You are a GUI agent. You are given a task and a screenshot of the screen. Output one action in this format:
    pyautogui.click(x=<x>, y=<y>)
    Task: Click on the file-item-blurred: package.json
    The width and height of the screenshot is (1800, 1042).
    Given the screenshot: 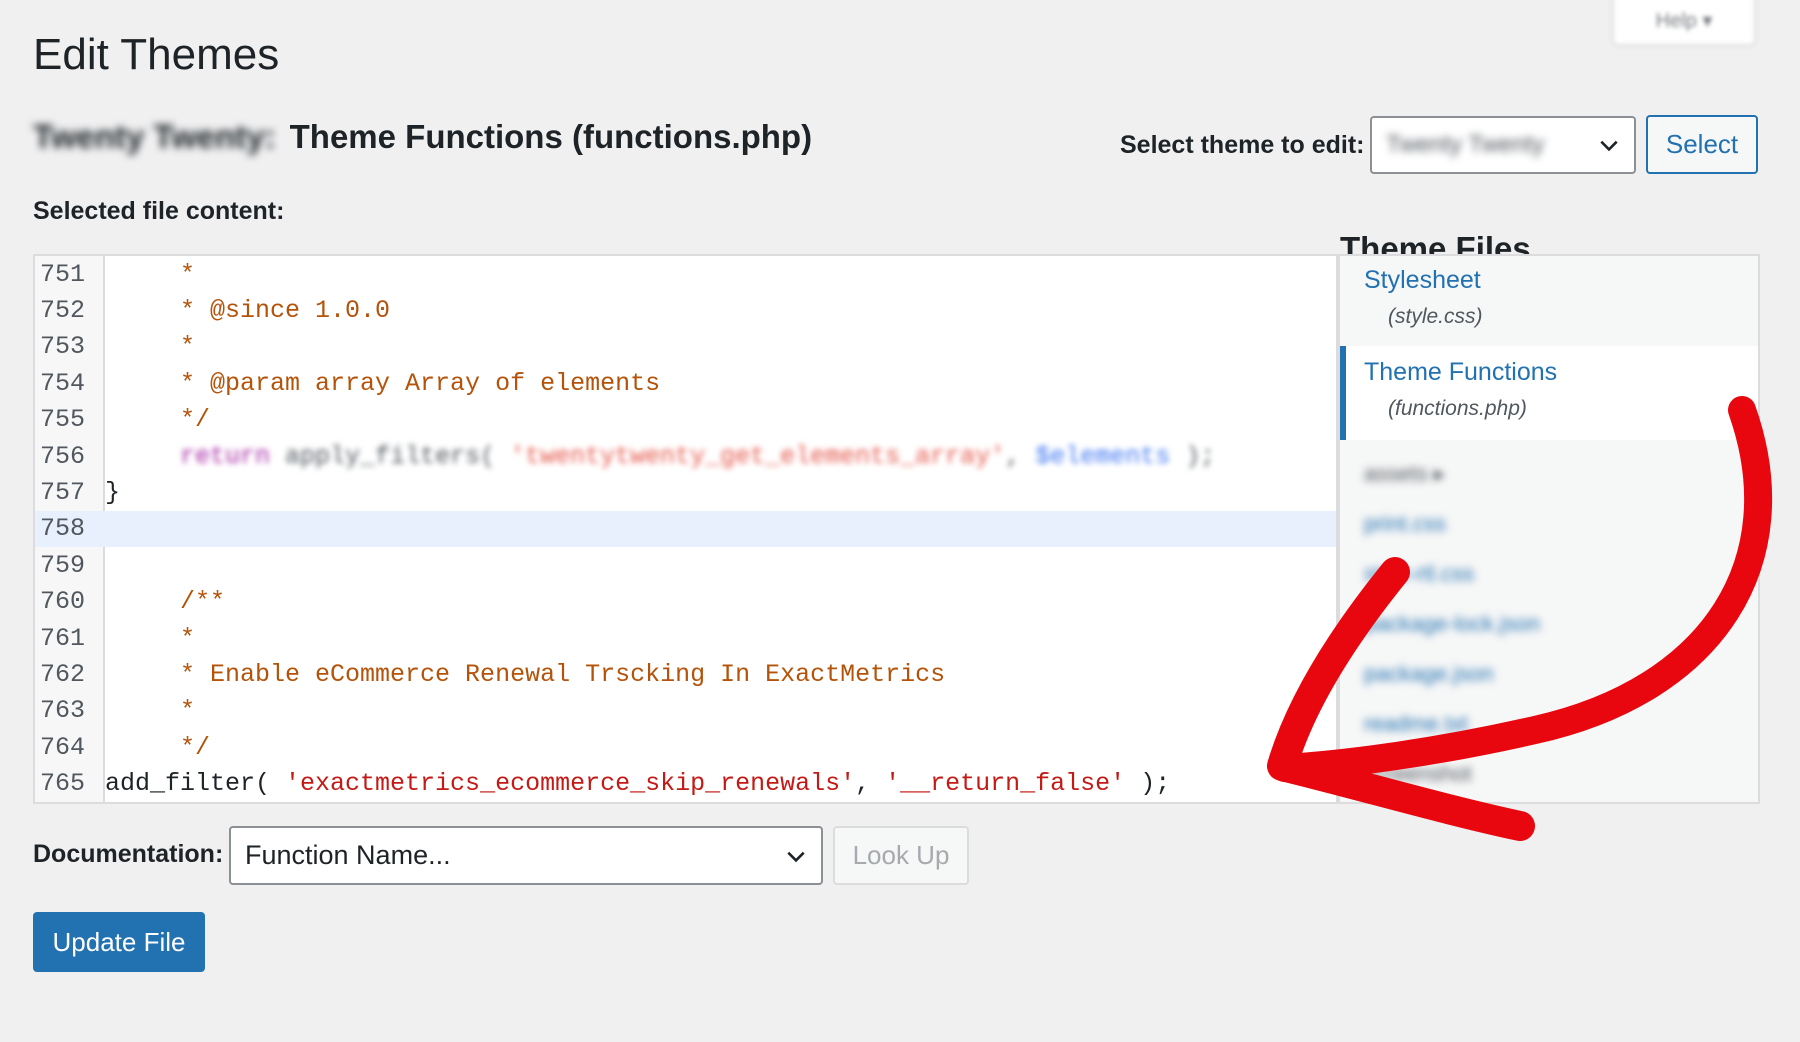 What is the action you would take?
    pyautogui.click(x=1452, y=686)
    